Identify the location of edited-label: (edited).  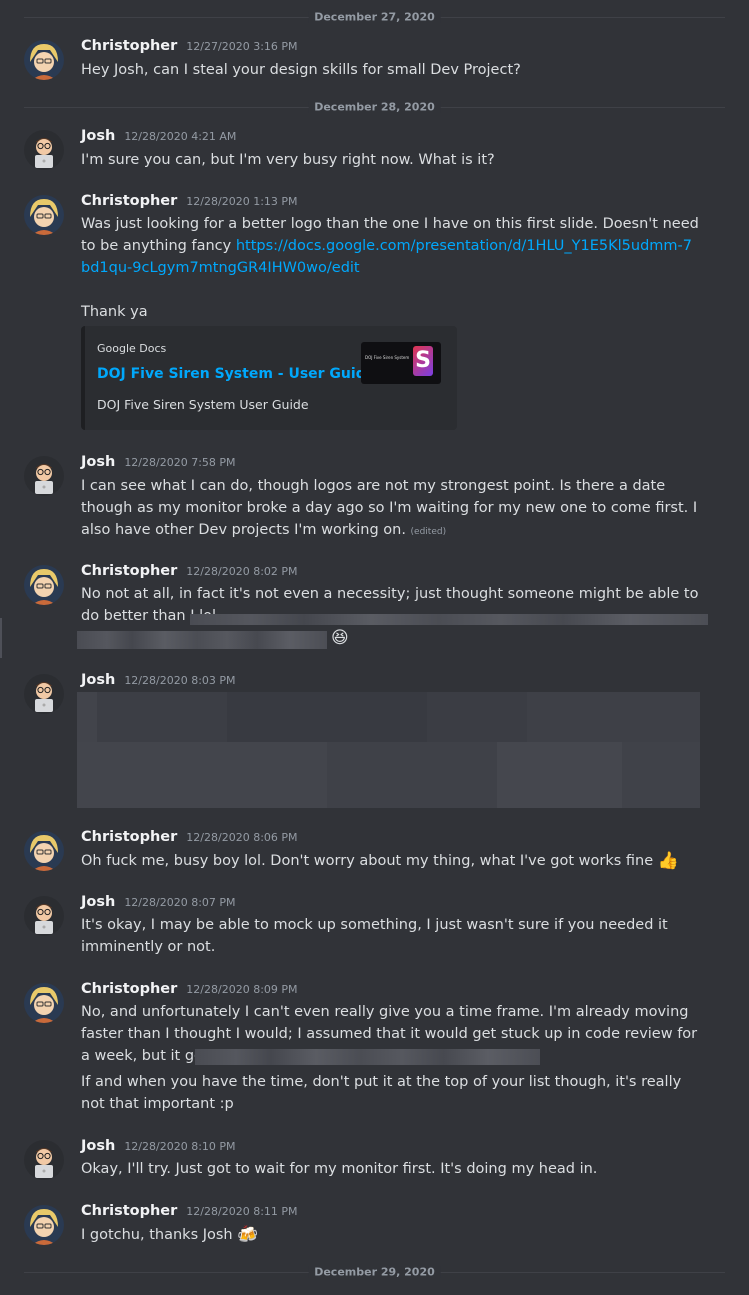
(428, 532).